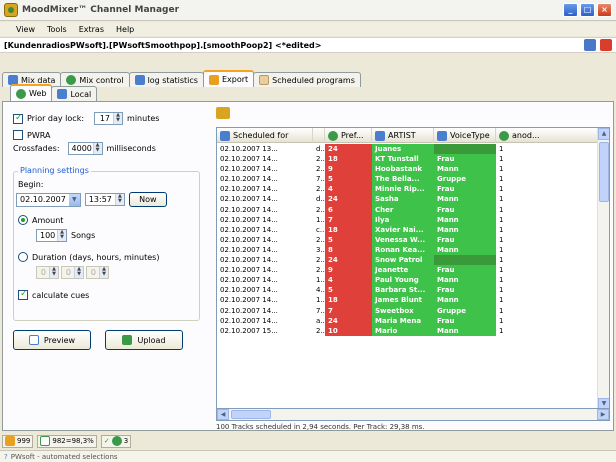 The height and width of the screenshot is (462, 616). Describe the element at coordinates (408, 260) in the screenshot. I see `table-row: 02.10.2007 14... 2.. 24 Snow Patrol 1` at that location.